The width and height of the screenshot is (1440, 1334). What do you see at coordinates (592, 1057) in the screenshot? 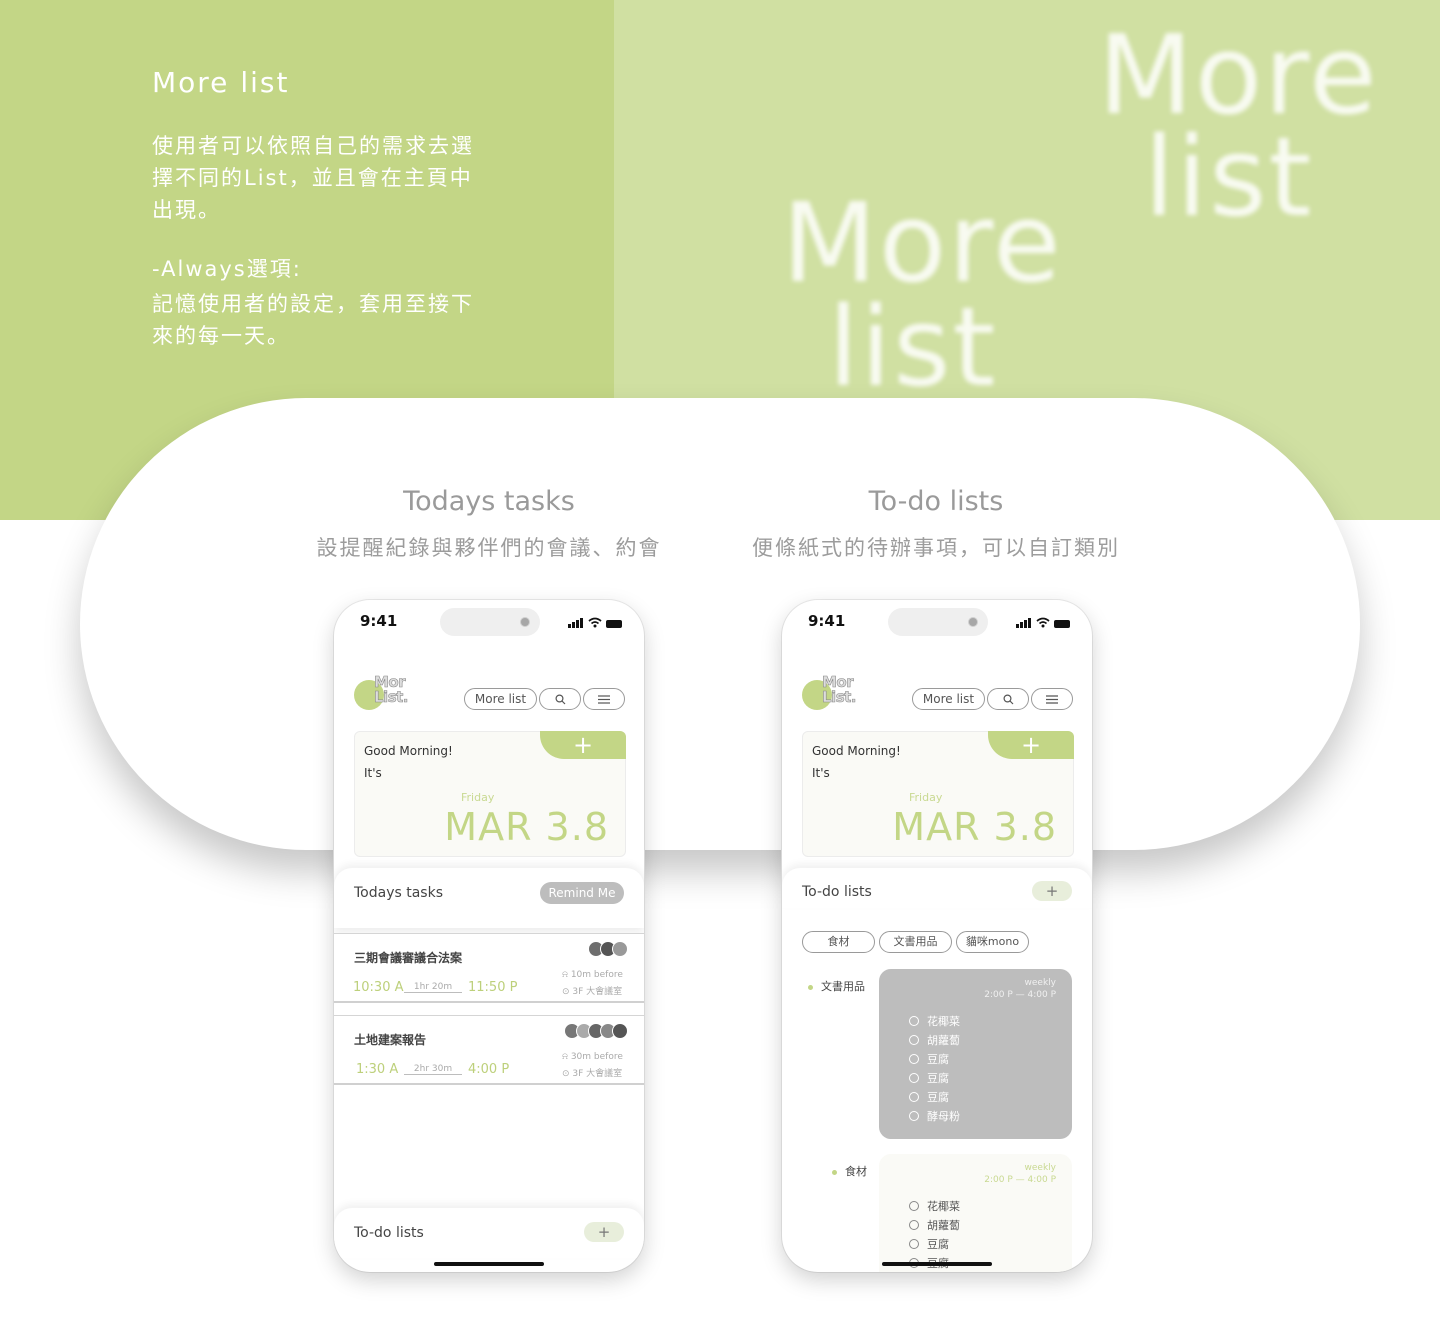
I see `task-reminder: ⍾ 30m before` at bounding box center [592, 1057].